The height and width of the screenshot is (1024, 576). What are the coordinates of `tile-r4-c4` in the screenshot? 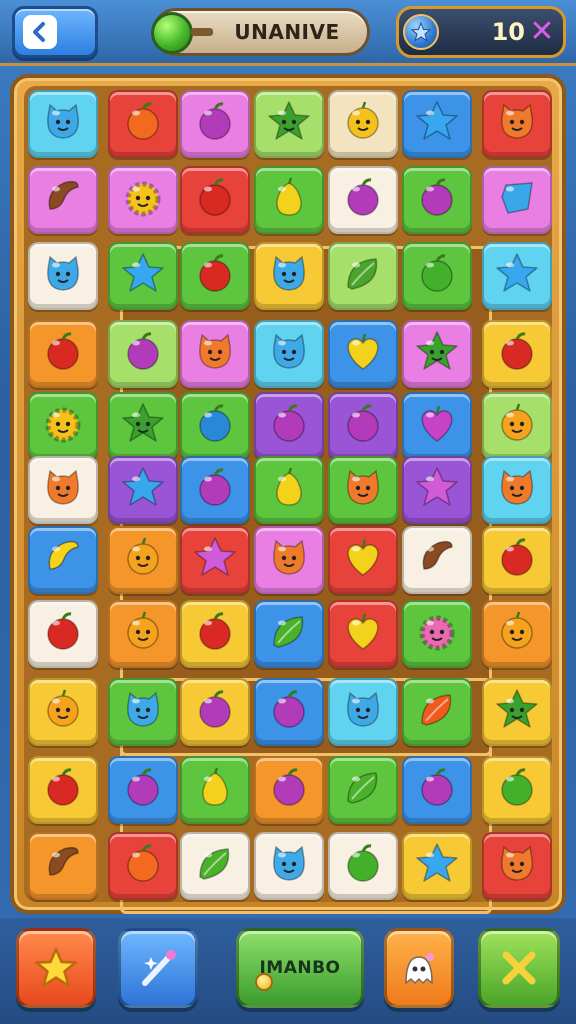 It's located at (289, 354).